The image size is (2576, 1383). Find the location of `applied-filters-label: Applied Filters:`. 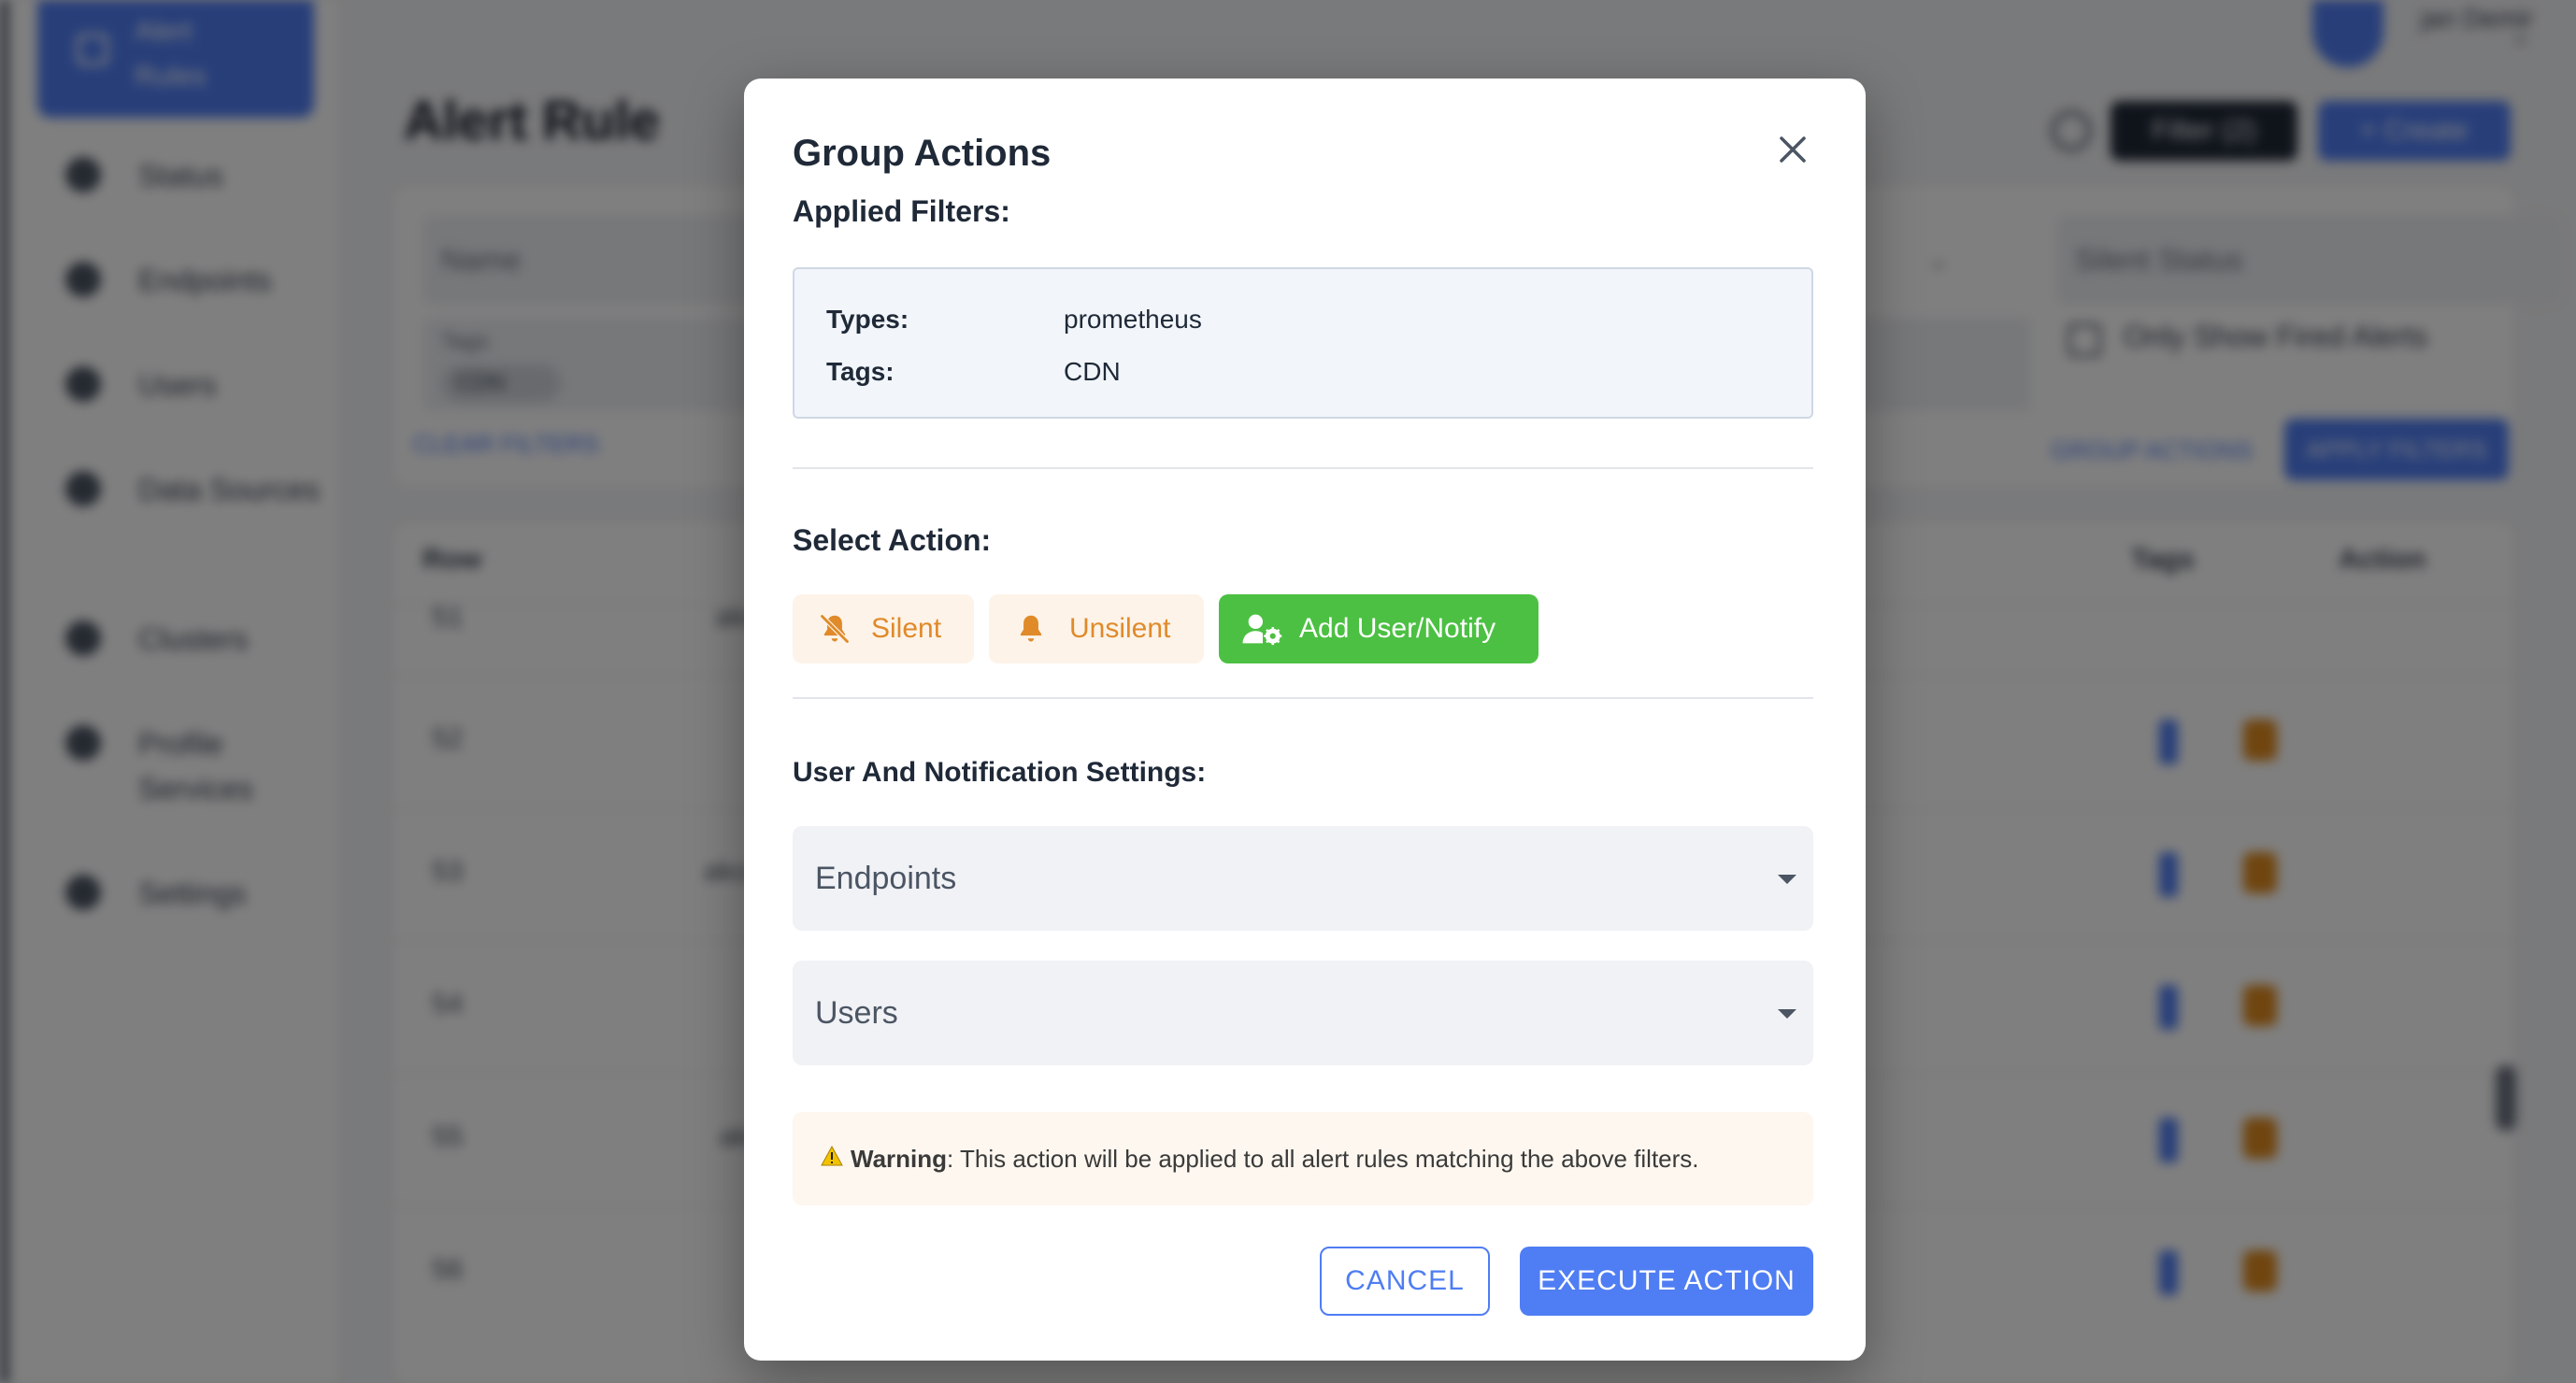

applied-filters-label: Applied Filters: is located at coordinates (901, 211).